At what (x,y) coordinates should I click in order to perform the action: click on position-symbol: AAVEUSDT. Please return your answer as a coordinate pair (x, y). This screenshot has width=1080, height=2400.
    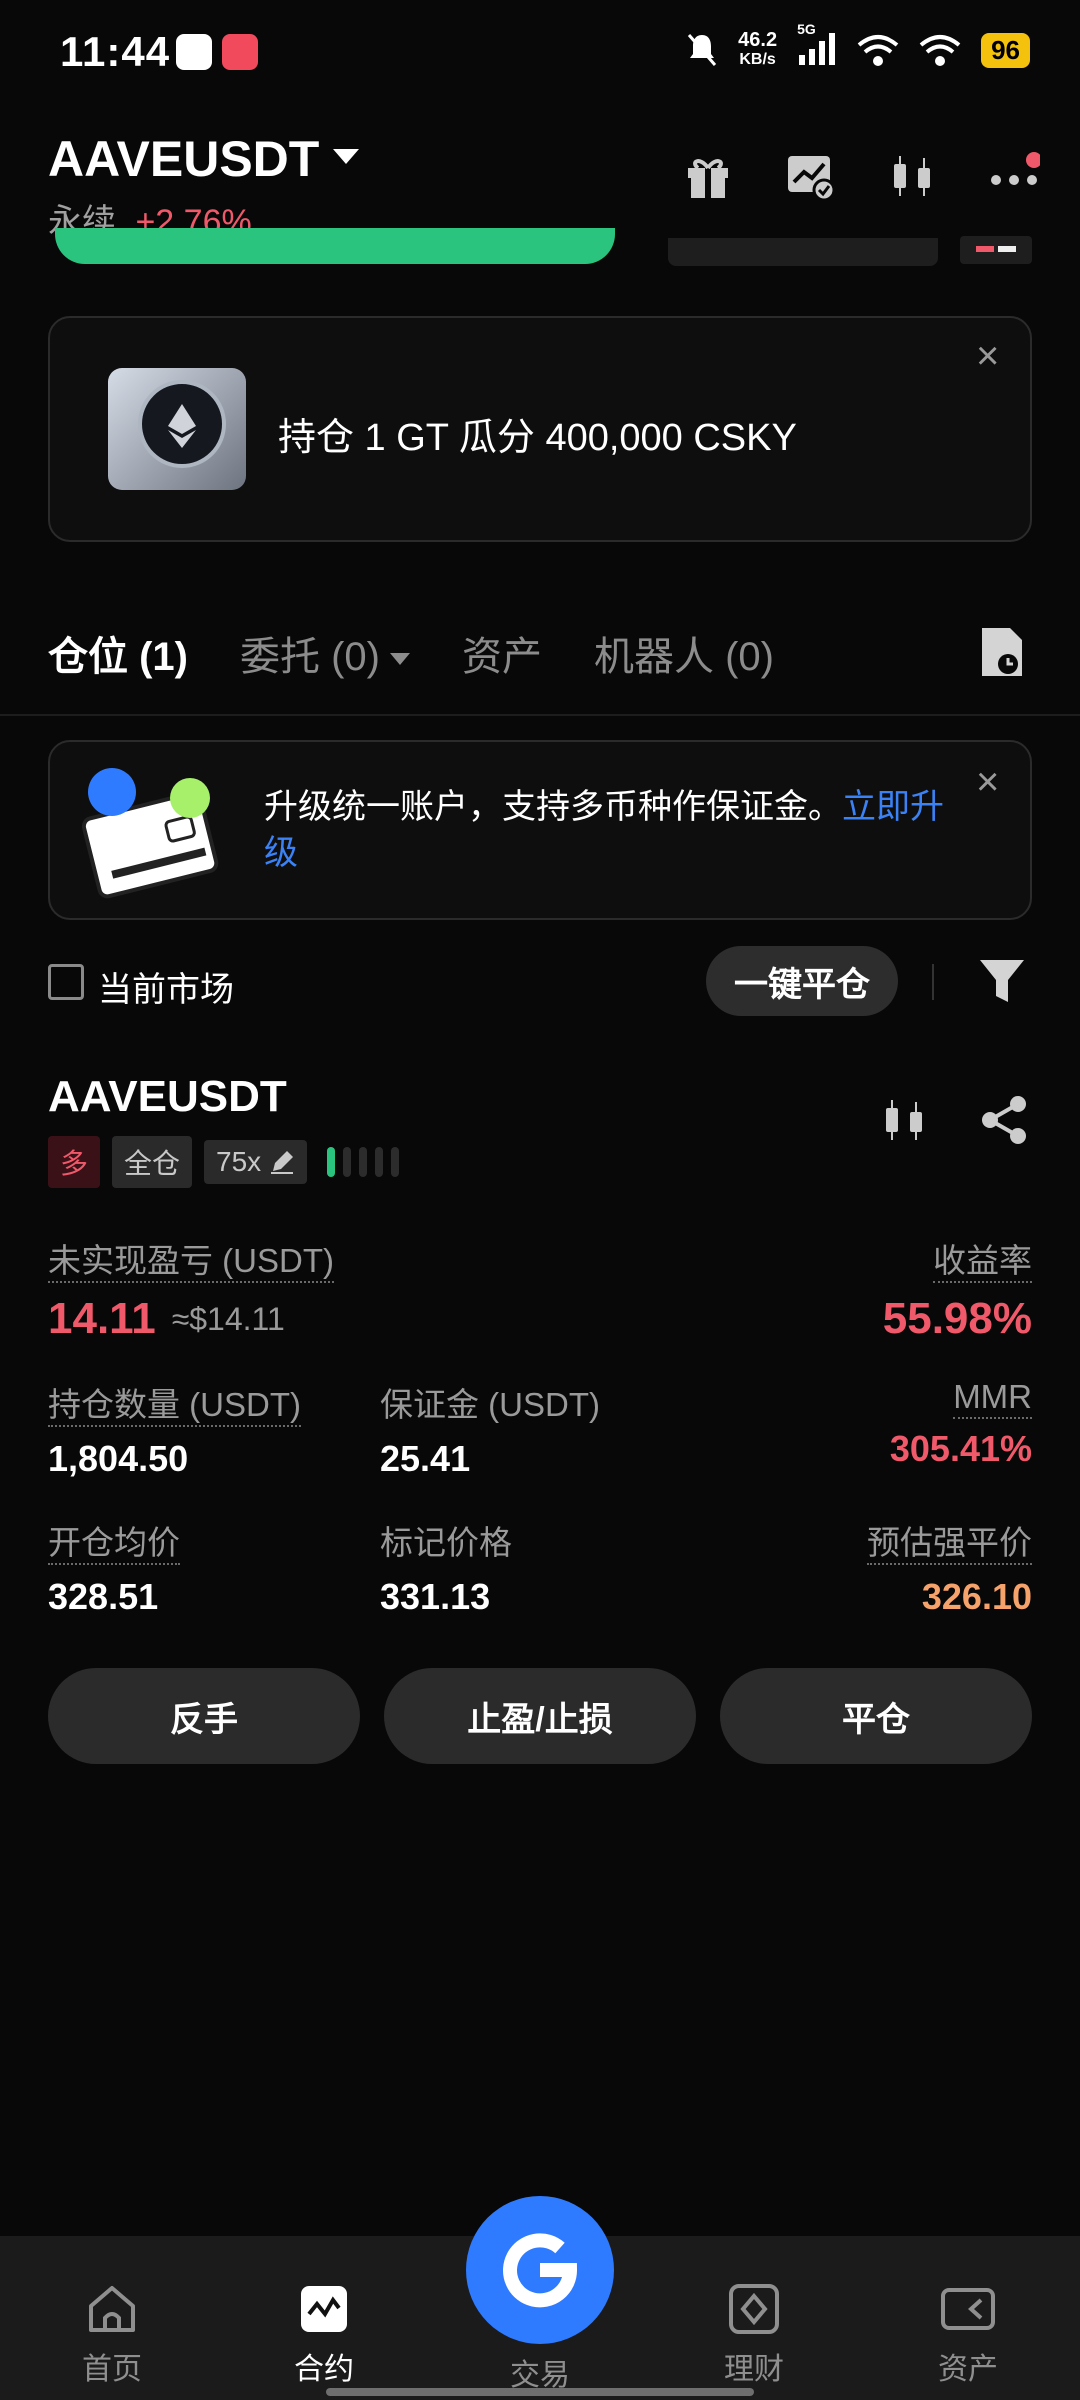
    Looking at the image, I should click on (167, 1097).